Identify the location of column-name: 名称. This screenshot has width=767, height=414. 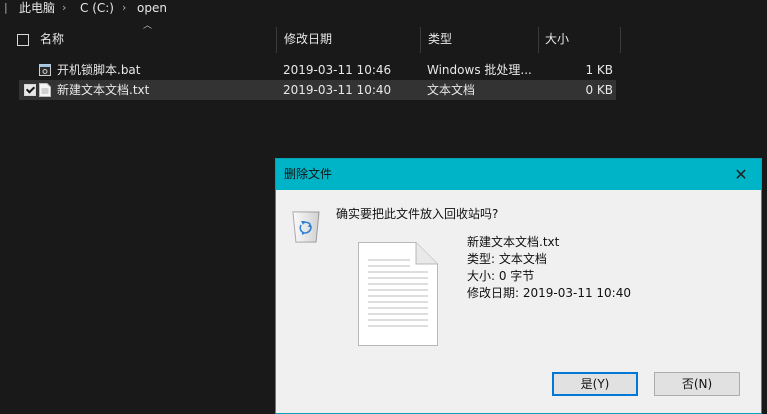
(52, 39).